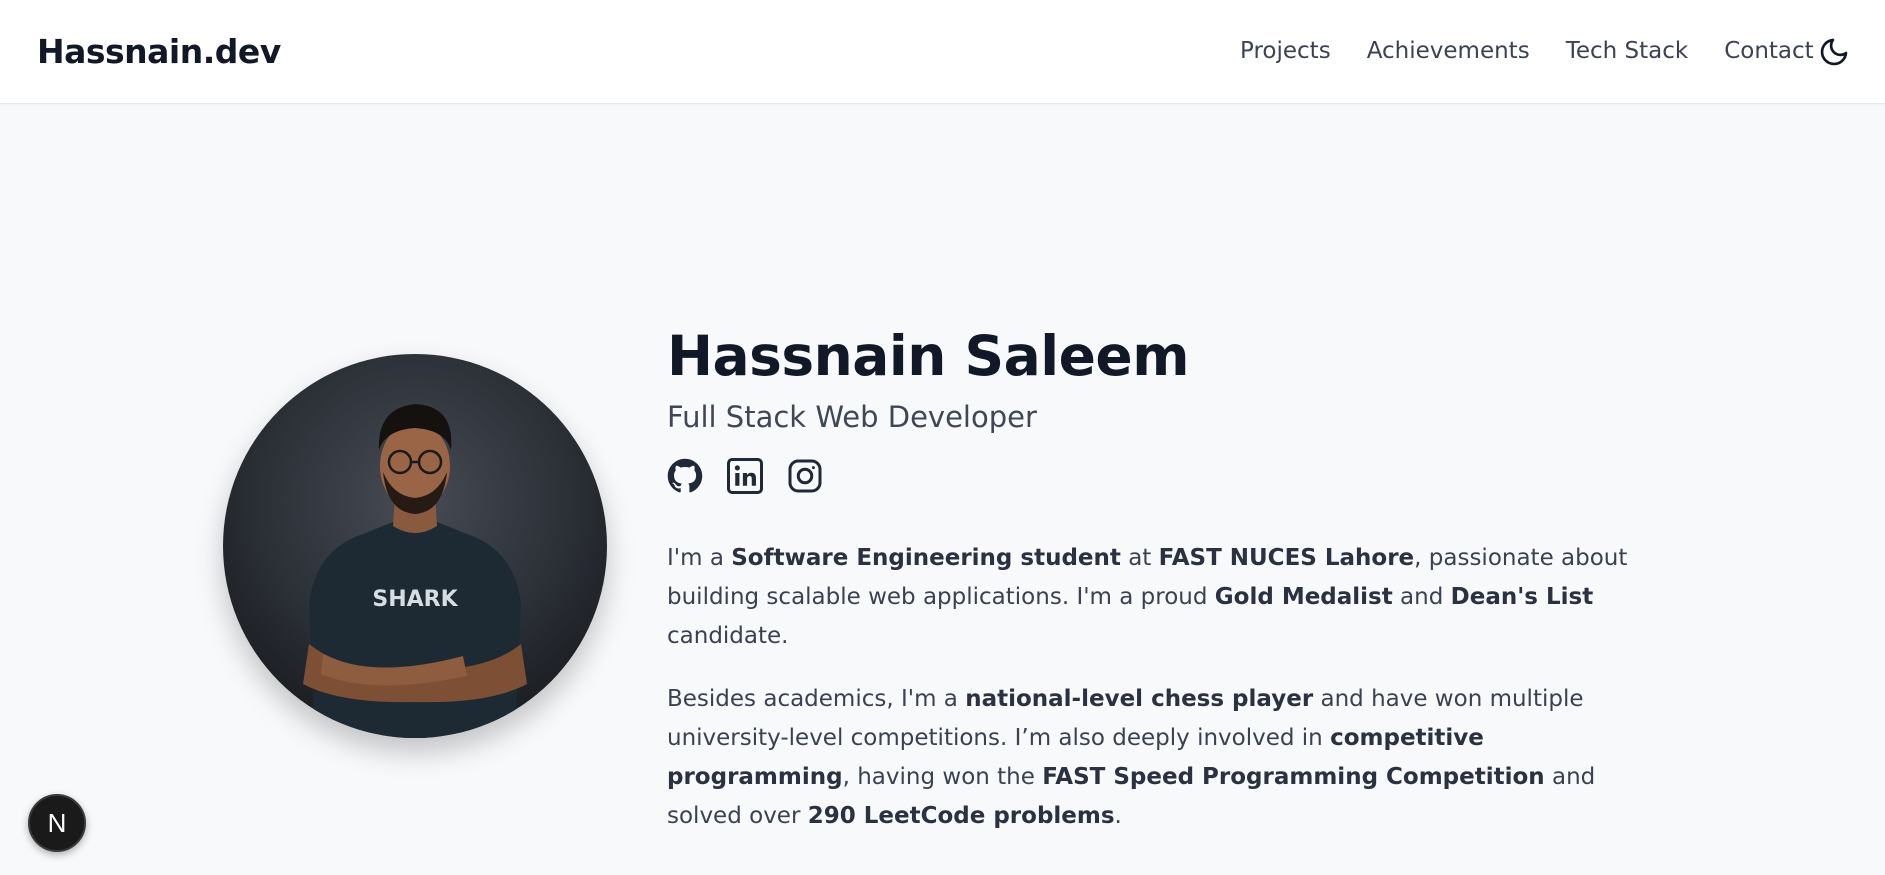 This screenshot has height=875, width=1885. I want to click on nav-link-achievements: Achievements, so click(1448, 51).